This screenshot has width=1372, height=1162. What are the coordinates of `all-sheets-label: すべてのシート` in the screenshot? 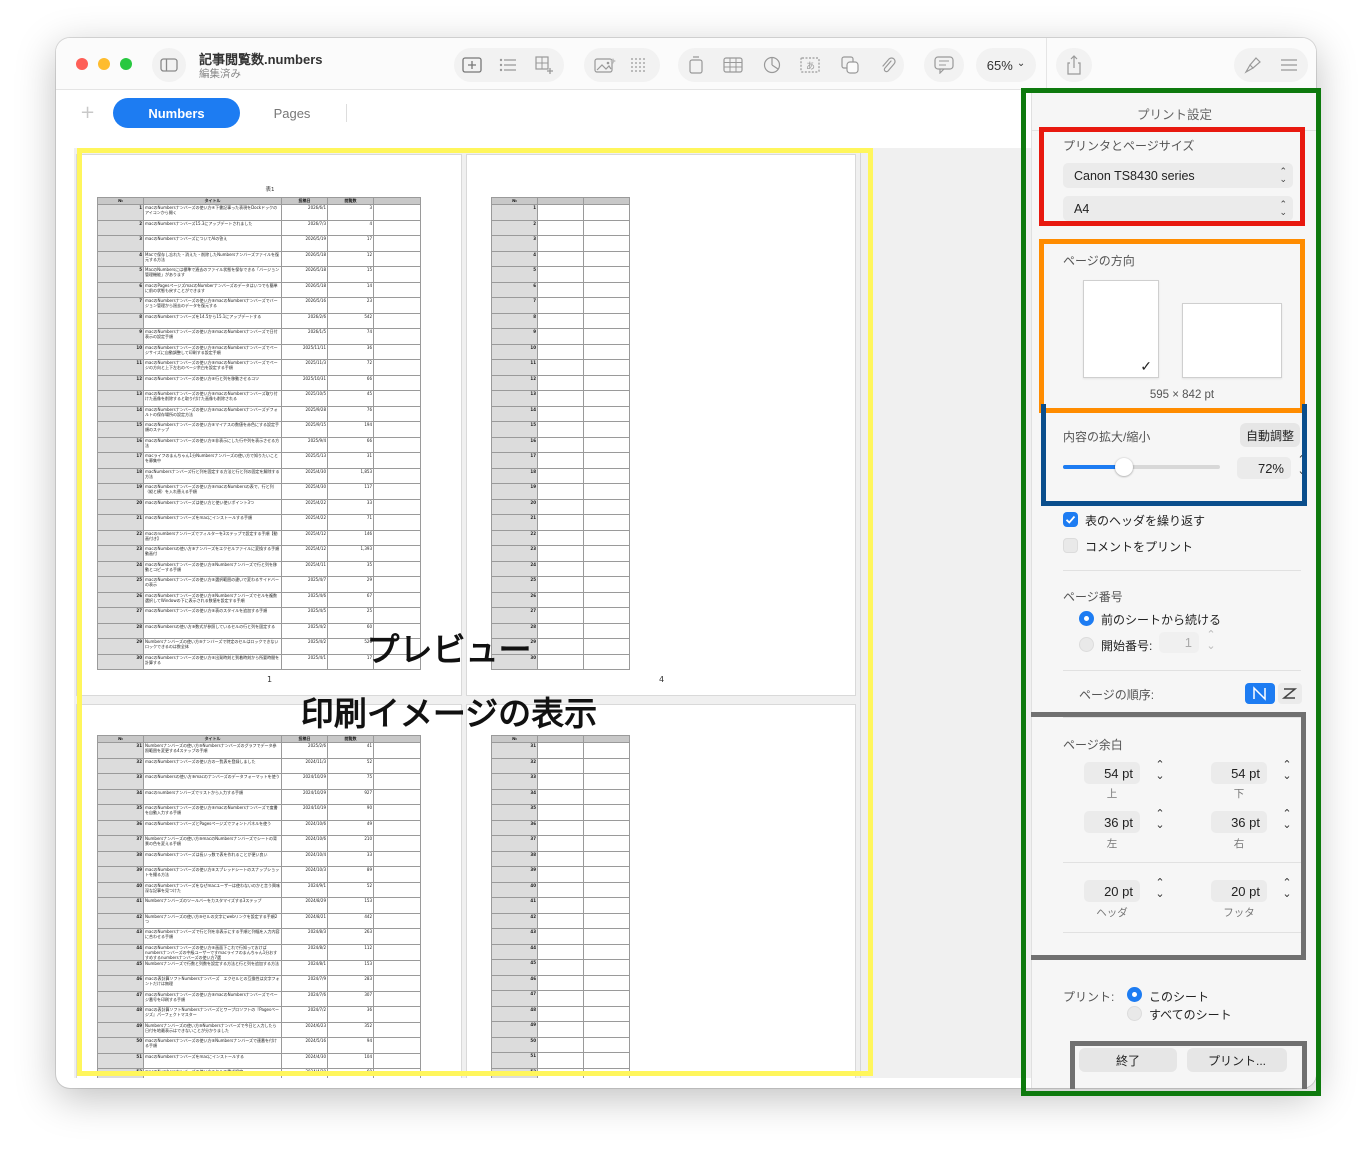 It's located at (1190, 1015).